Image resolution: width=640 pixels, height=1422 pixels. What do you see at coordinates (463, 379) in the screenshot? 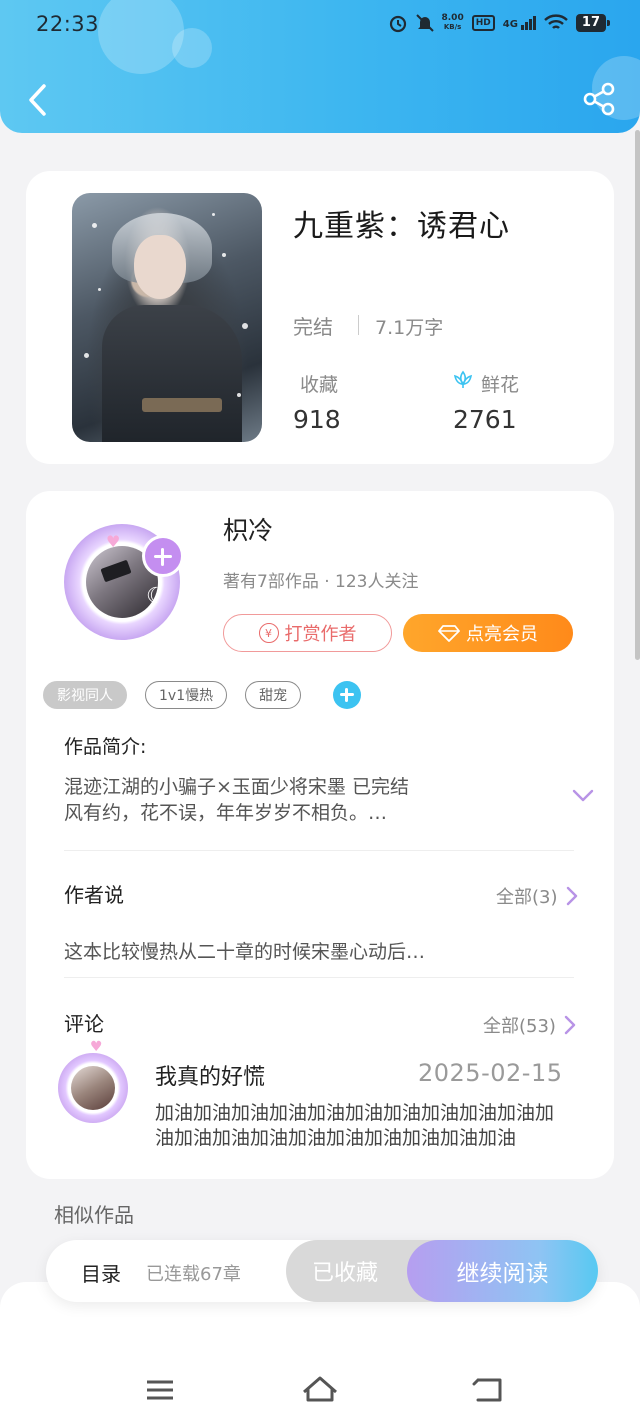
I see `flower-icon` at bounding box center [463, 379].